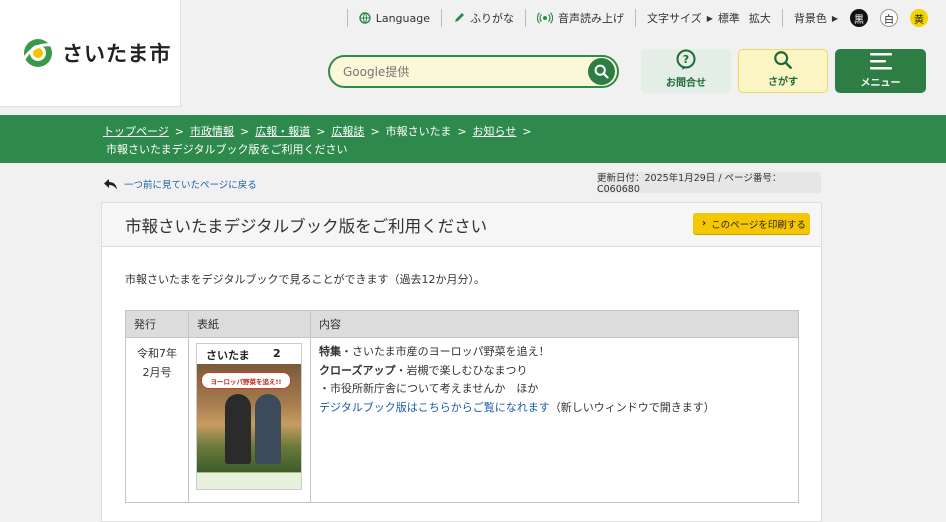 This screenshot has width=946, height=522. What do you see at coordinates (495, 131) in the screenshot?
I see `breadcrumb-link-notices: お知らせ` at bounding box center [495, 131].